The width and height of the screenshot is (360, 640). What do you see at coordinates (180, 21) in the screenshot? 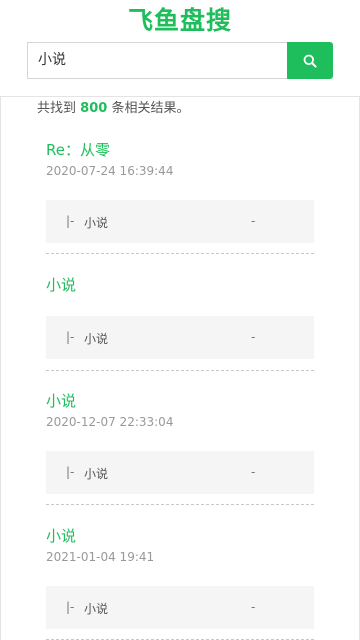
I see `site-logo: 飞鱼盘搜` at bounding box center [180, 21].